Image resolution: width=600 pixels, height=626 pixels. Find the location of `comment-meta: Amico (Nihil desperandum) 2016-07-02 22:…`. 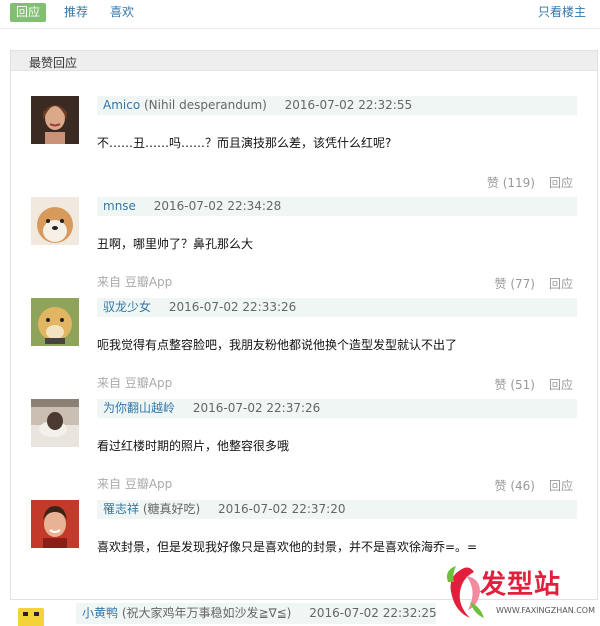

comment-meta: Amico (Nihil desperandum) 2016-07-02 22:… is located at coordinates (337, 105).